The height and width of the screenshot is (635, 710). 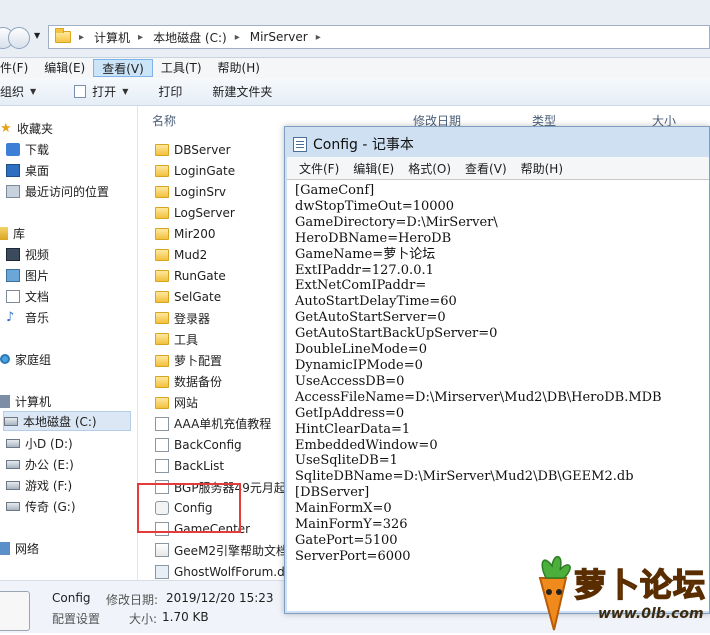 I want to click on nav-drive-f: 游戏 (F:), so click(x=39, y=485).